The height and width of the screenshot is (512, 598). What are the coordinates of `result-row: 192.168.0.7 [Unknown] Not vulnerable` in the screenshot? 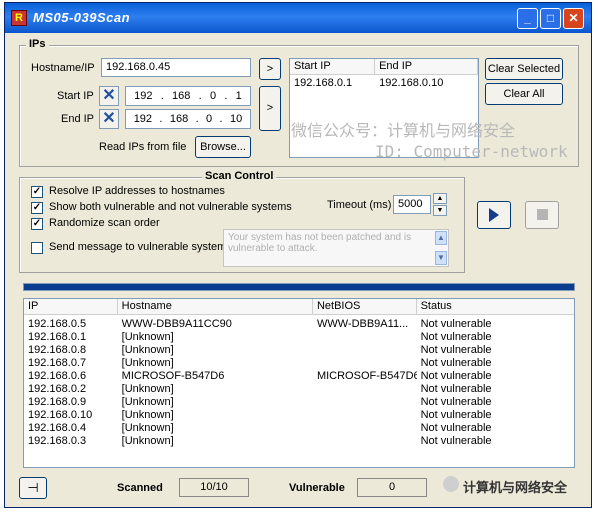 It's located at (299, 363).